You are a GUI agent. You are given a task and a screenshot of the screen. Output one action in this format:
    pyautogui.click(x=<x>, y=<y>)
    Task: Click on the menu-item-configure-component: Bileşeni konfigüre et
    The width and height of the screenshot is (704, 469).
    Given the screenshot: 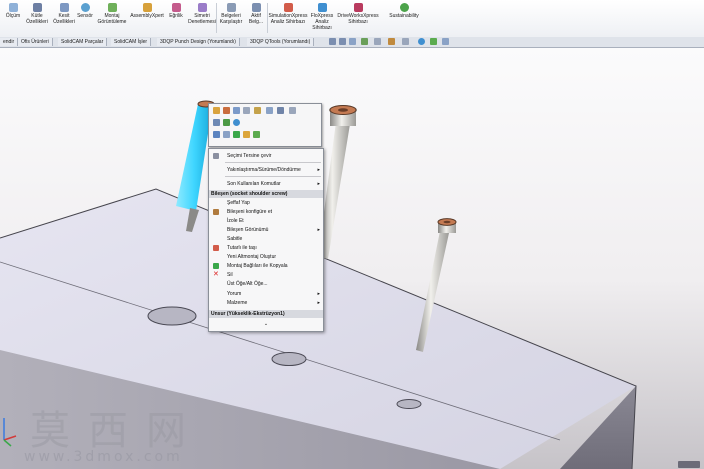 What is the action you would take?
    pyautogui.click(x=266, y=212)
    